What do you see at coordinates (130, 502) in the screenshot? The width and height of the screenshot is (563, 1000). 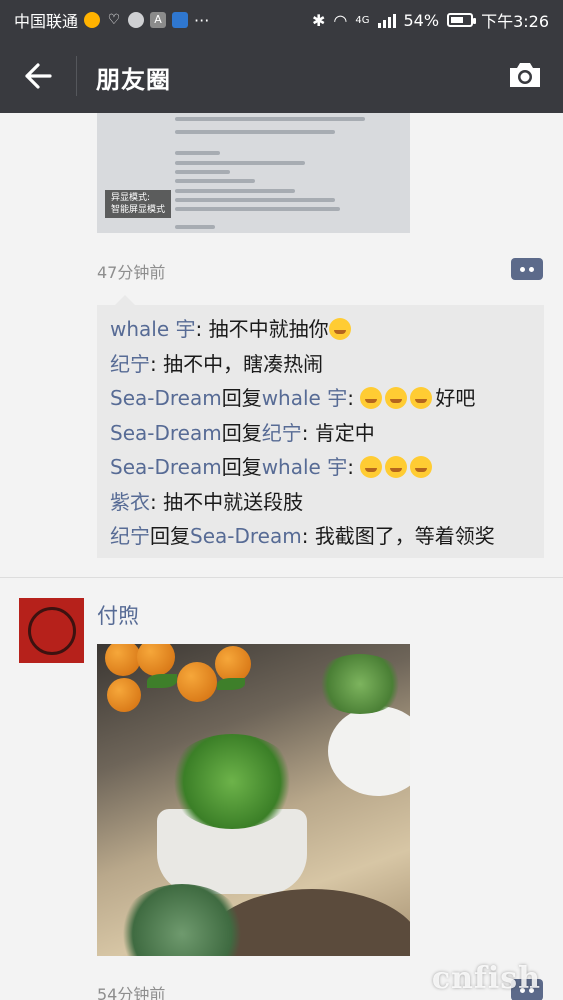 I see `comment-author: 紫衣` at bounding box center [130, 502].